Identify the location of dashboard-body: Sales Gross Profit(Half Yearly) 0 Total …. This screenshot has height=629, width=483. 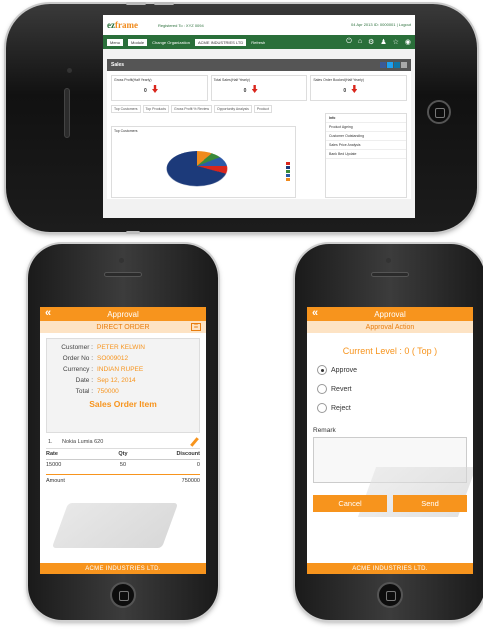
(259, 129).